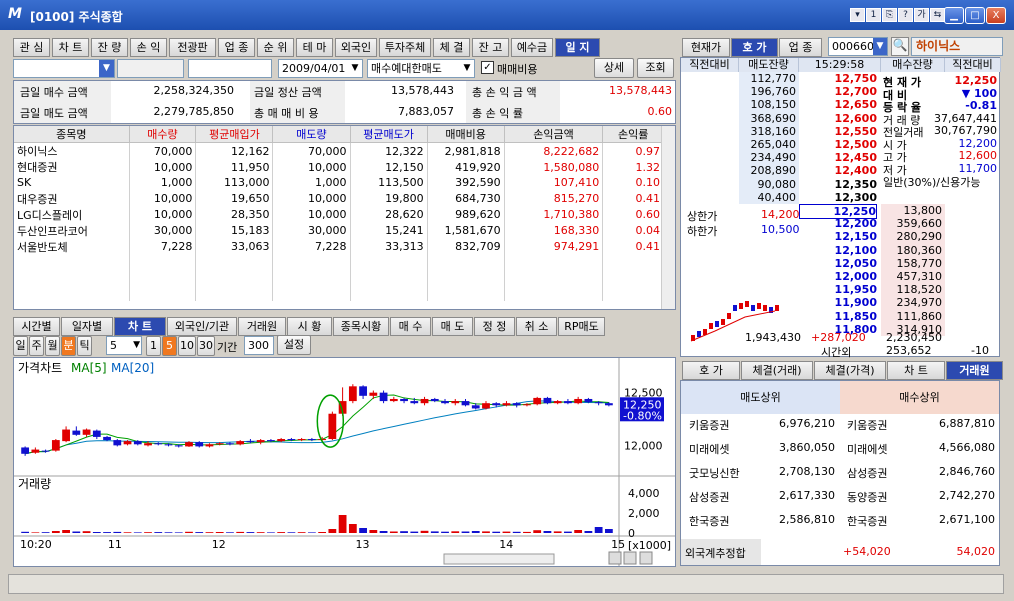  What do you see at coordinates (554, 134) in the screenshot?
I see `holdings-header: 손익금액` at bounding box center [554, 134].